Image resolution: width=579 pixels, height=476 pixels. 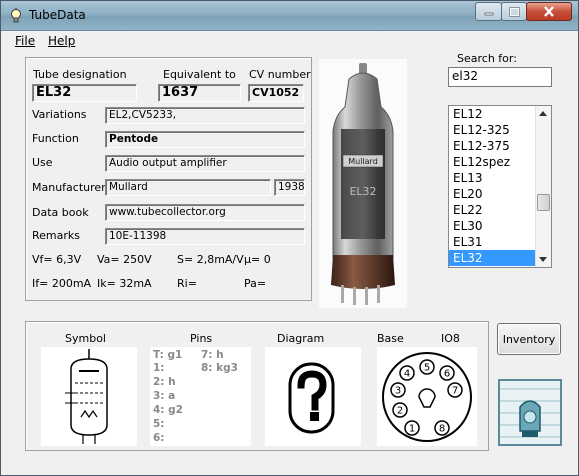 I want to click on inventory-button-label: Inventory, so click(x=529, y=339).